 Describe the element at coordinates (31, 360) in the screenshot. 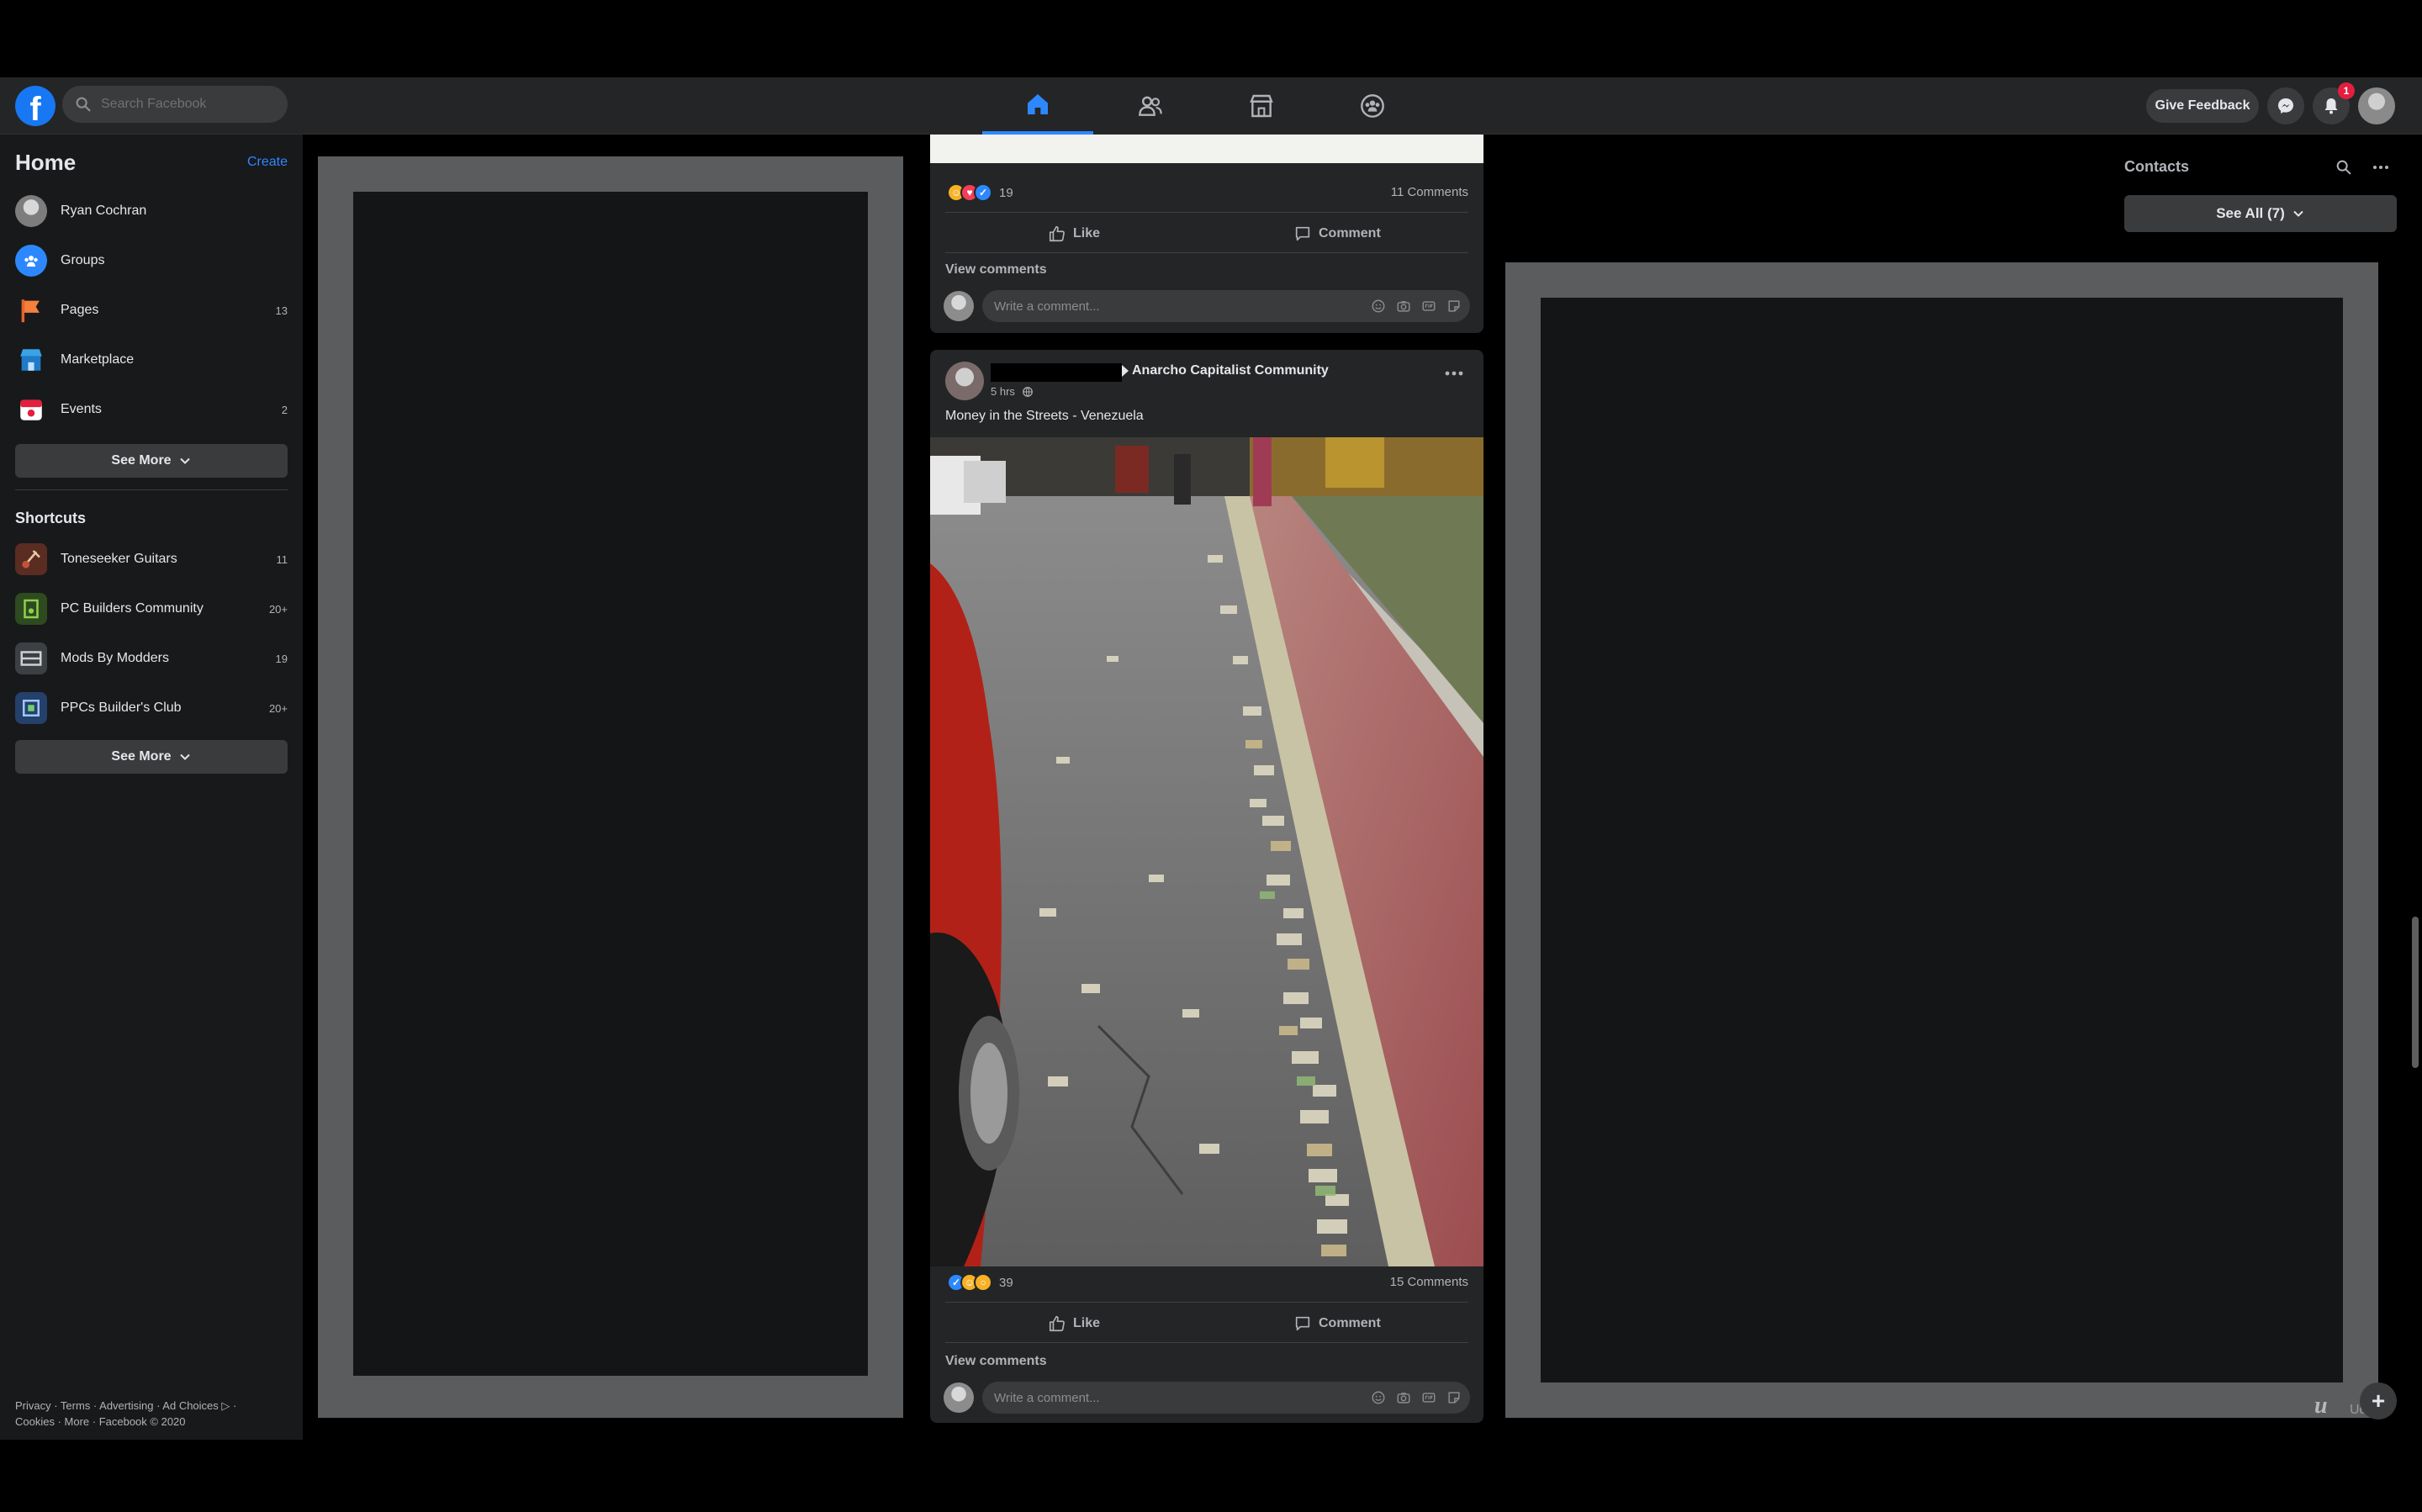

I see `shop-icon` at that location.